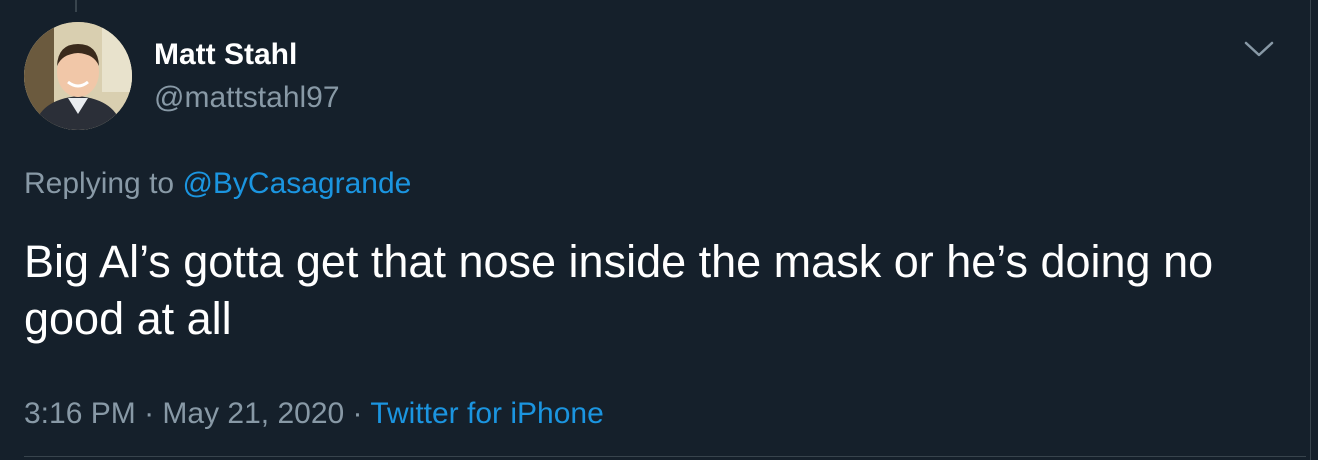 The height and width of the screenshot is (460, 1318). What do you see at coordinates (247, 98) in the screenshot?
I see `author-handle: @mattstahl97` at bounding box center [247, 98].